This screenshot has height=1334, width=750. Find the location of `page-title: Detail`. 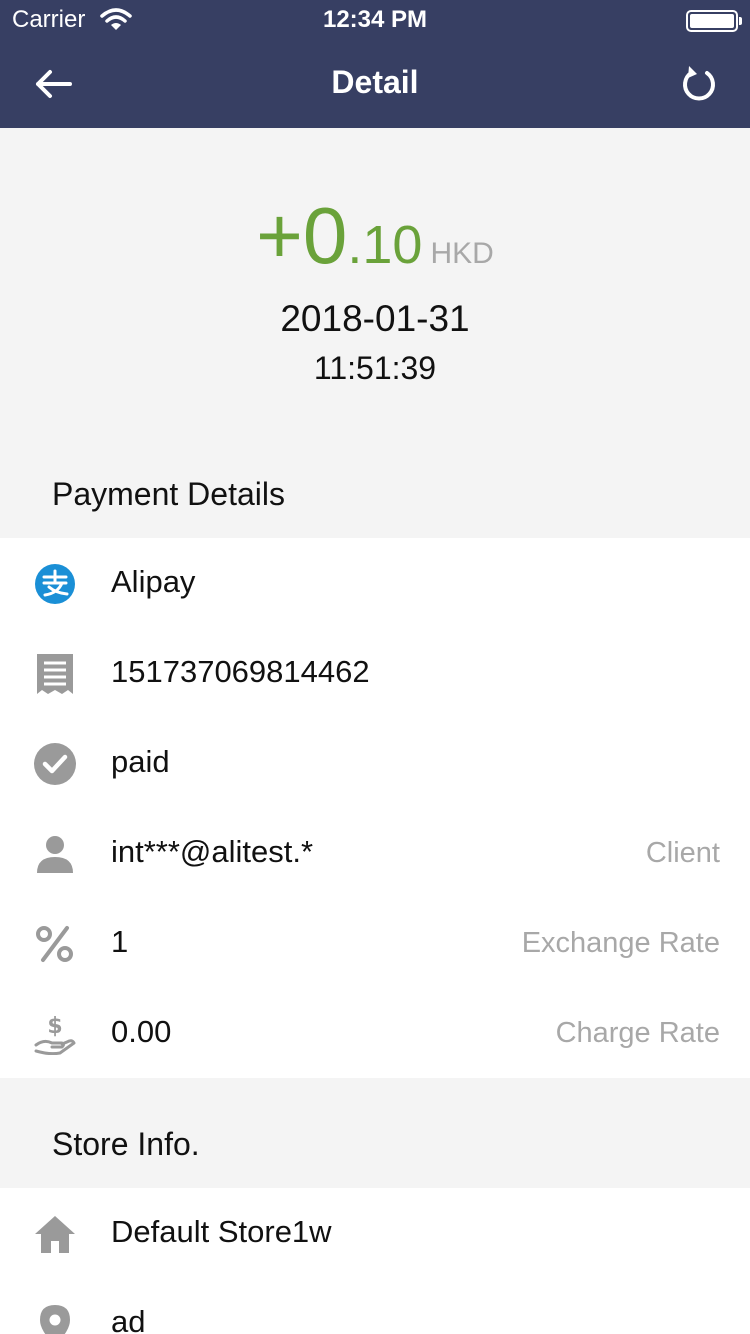

page-title: Detail is located at coordinates (375, 82).